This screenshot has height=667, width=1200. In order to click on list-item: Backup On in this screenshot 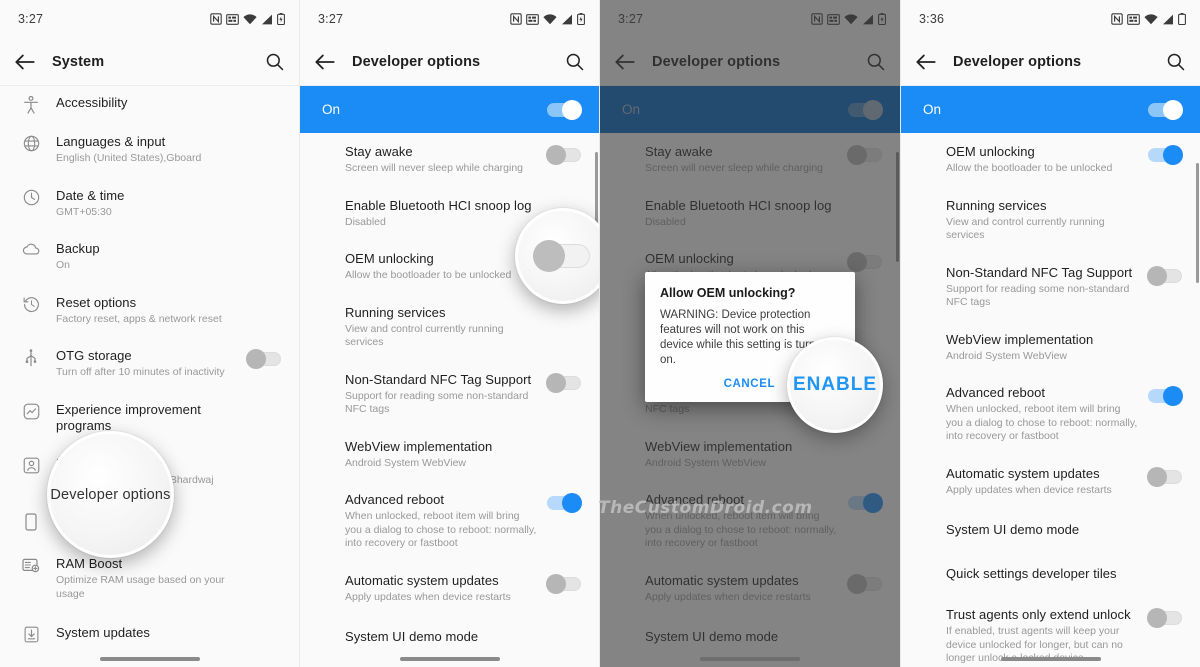, I will do `click(149, 257)`.